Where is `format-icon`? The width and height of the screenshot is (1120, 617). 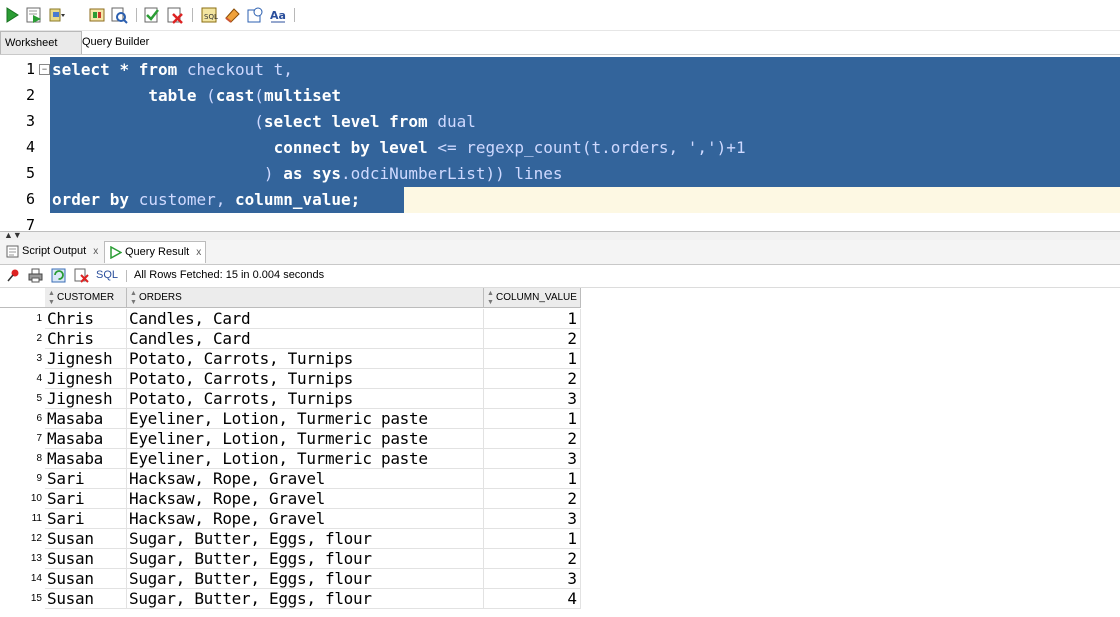
format-icon is located at coordinates (255, 15).